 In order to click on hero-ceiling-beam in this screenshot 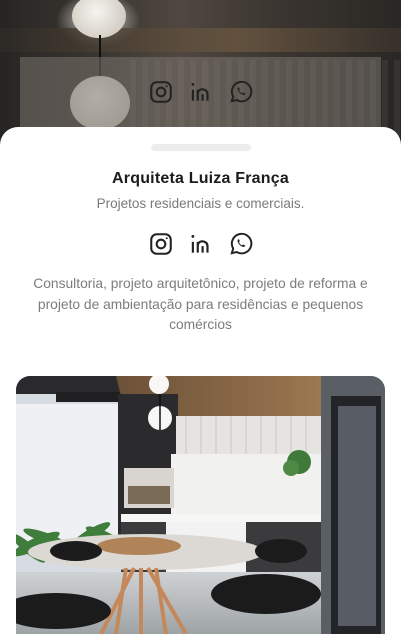, I will do `click(200, 40)`.